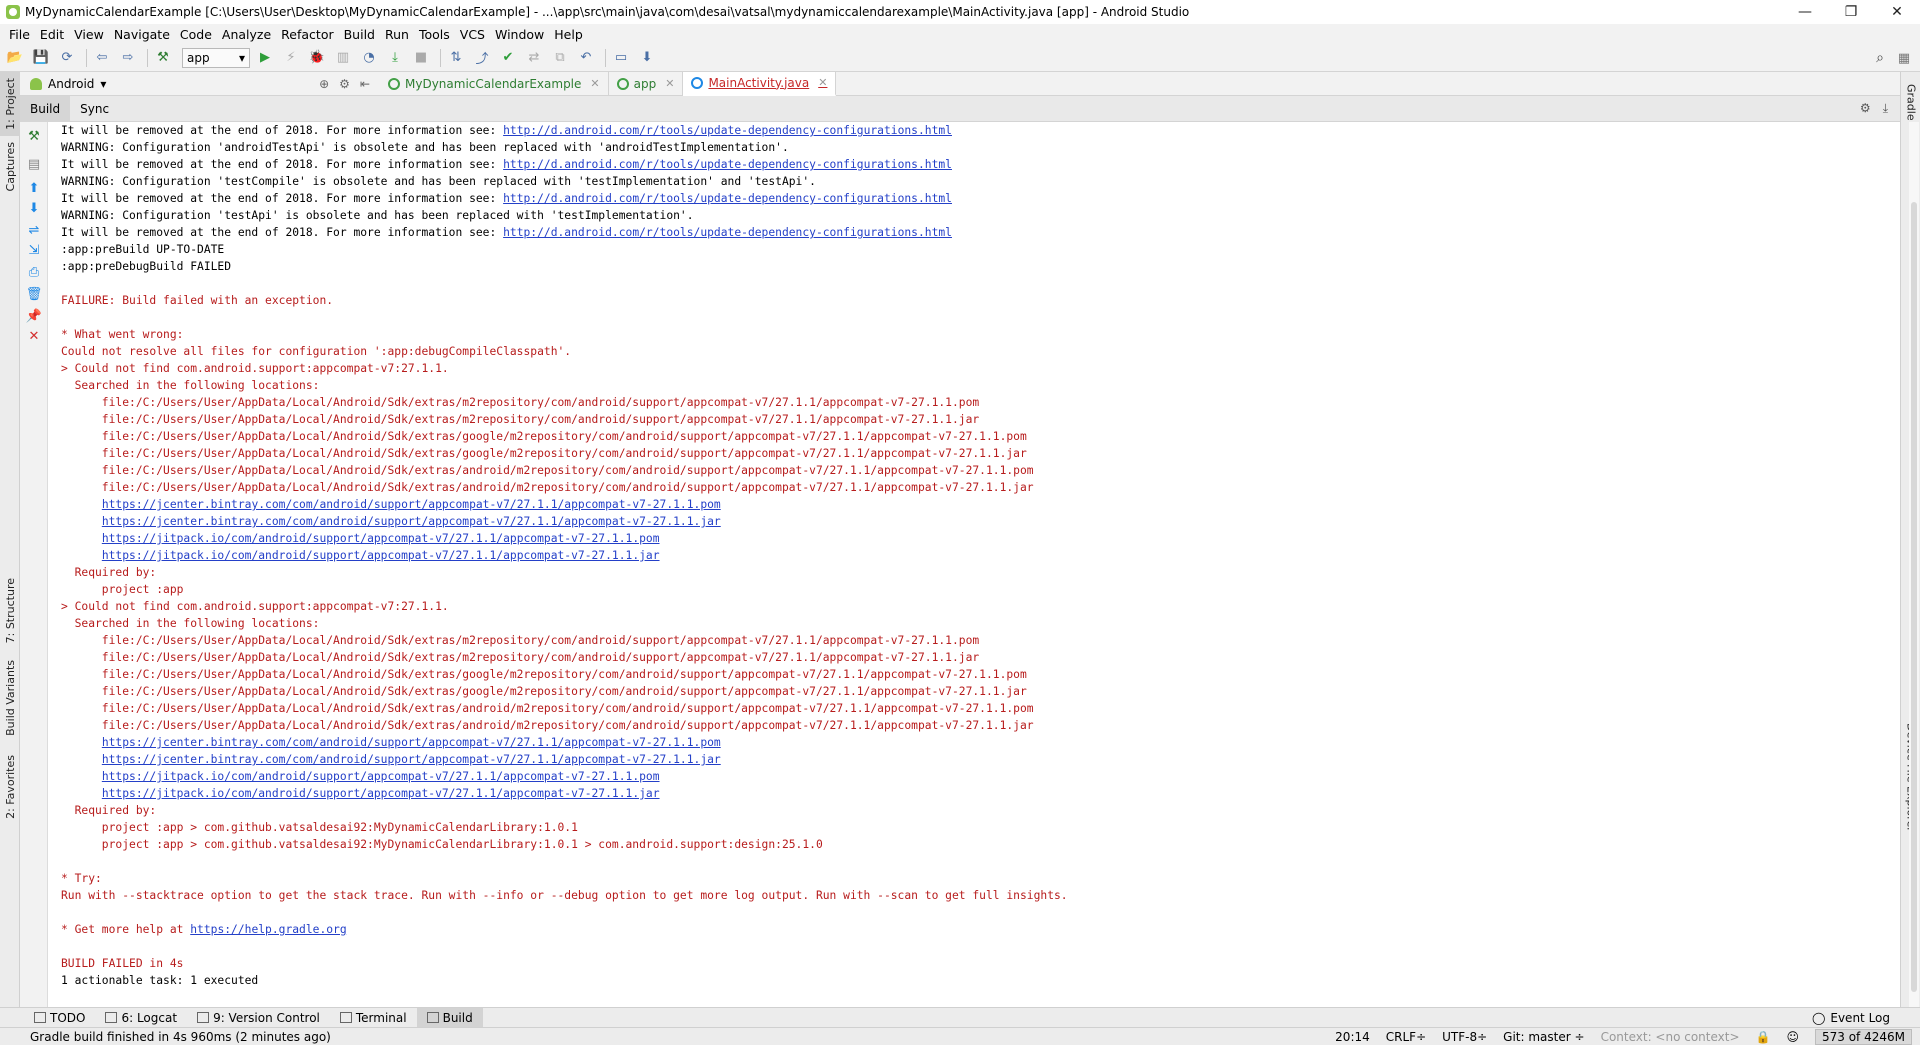 Image resolution: width=1920 pixels, height=1045 pixels. Describe the element at coordinates (59, 1018) in the screenshot. I see `bottom-tab: TODO` at that location.